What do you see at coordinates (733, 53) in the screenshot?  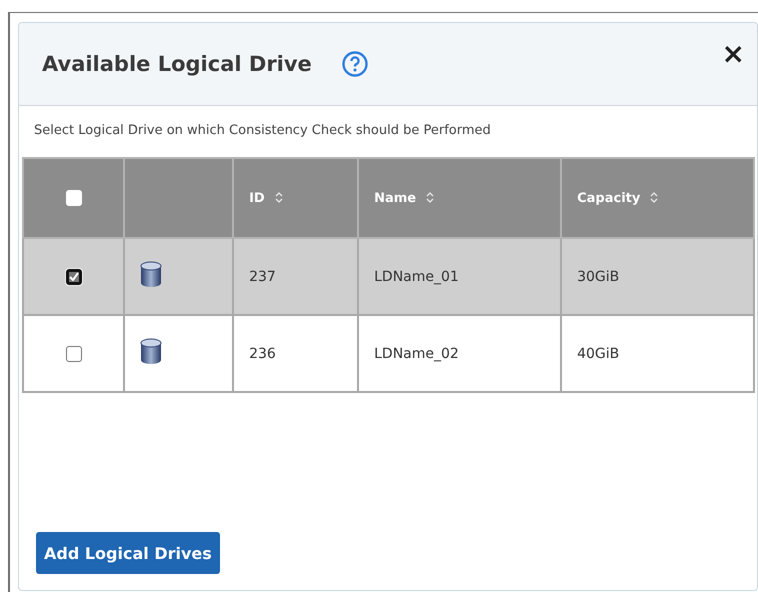 I see `close-button: ×` at bounding box center [733, 53].